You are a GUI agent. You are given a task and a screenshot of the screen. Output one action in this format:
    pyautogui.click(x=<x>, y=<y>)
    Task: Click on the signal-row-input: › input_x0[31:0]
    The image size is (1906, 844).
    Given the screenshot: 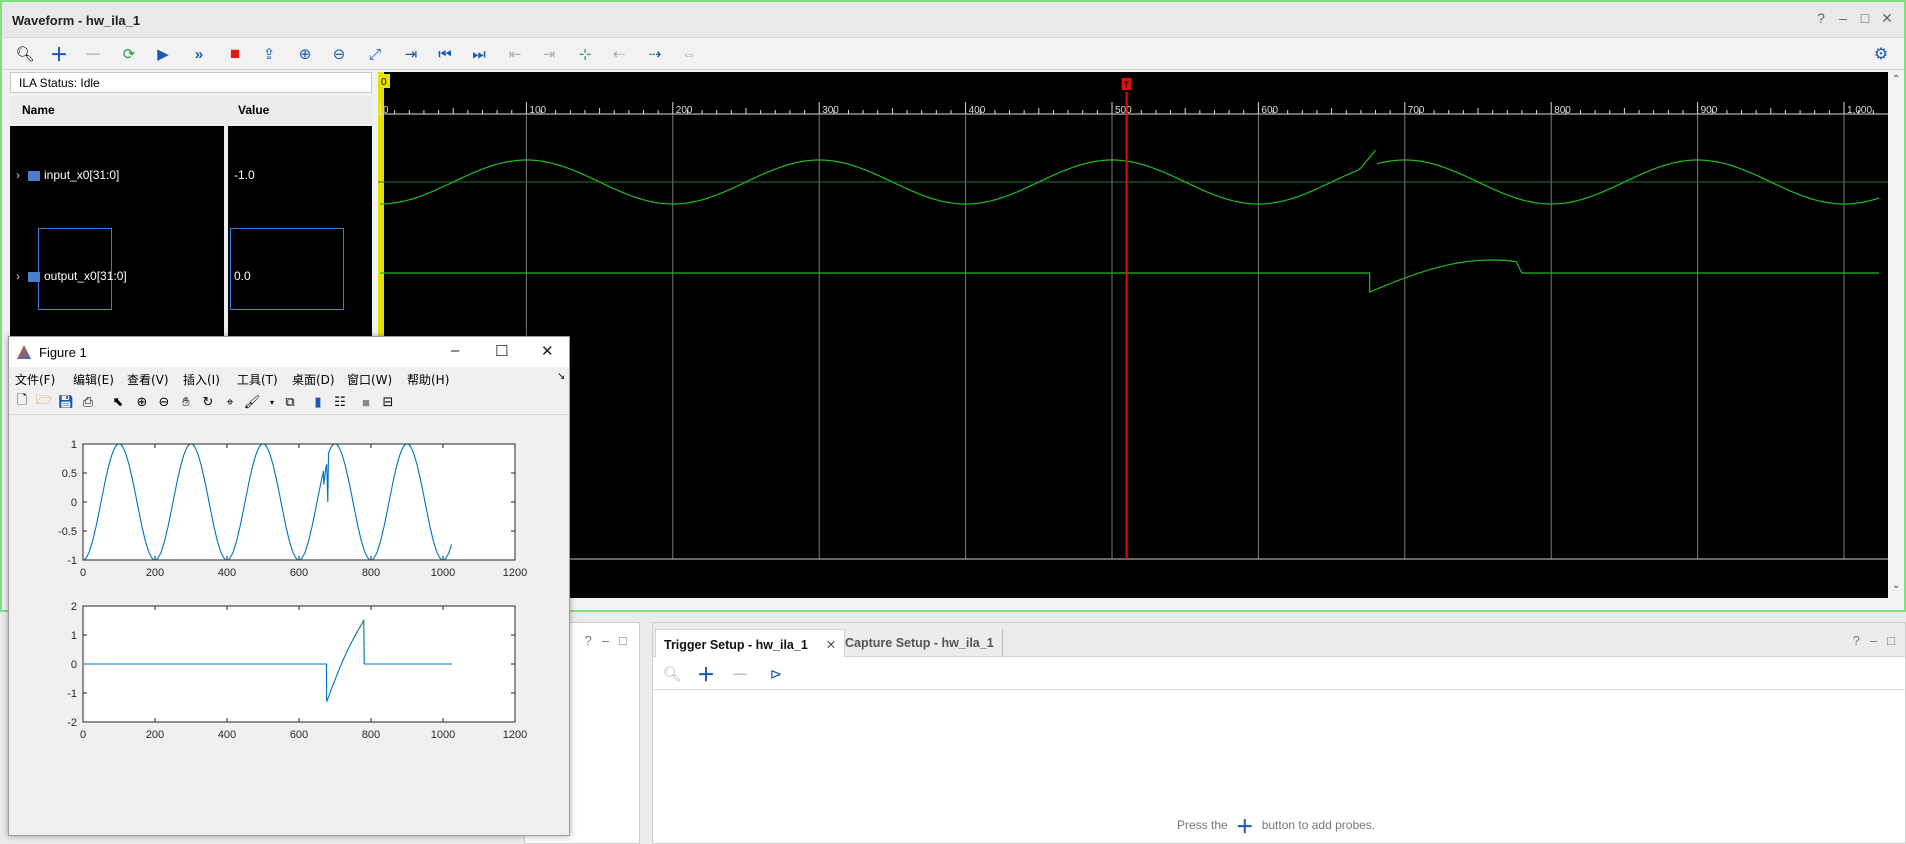 What is the action you would take?
    pyautogui.click(x=67, y=175)
    